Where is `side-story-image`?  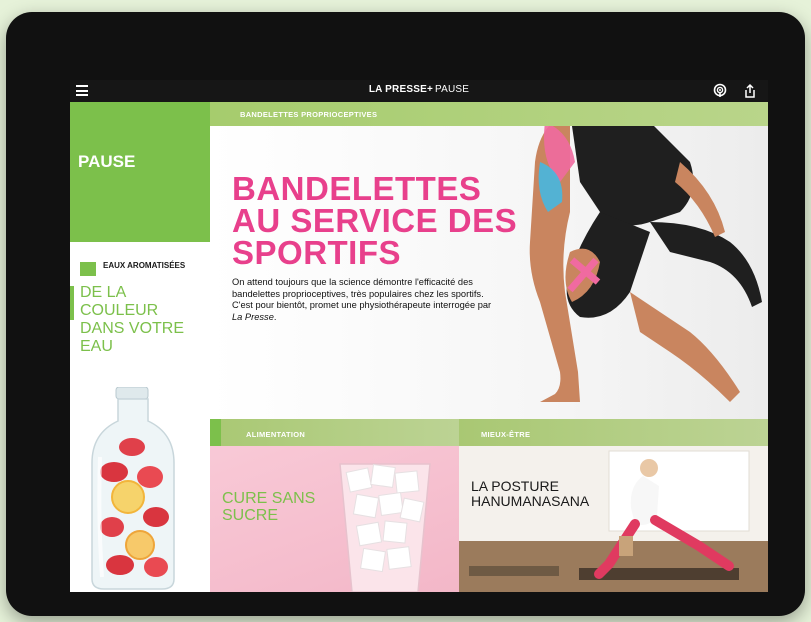 side-story-image is located at coordinates (140, 489).